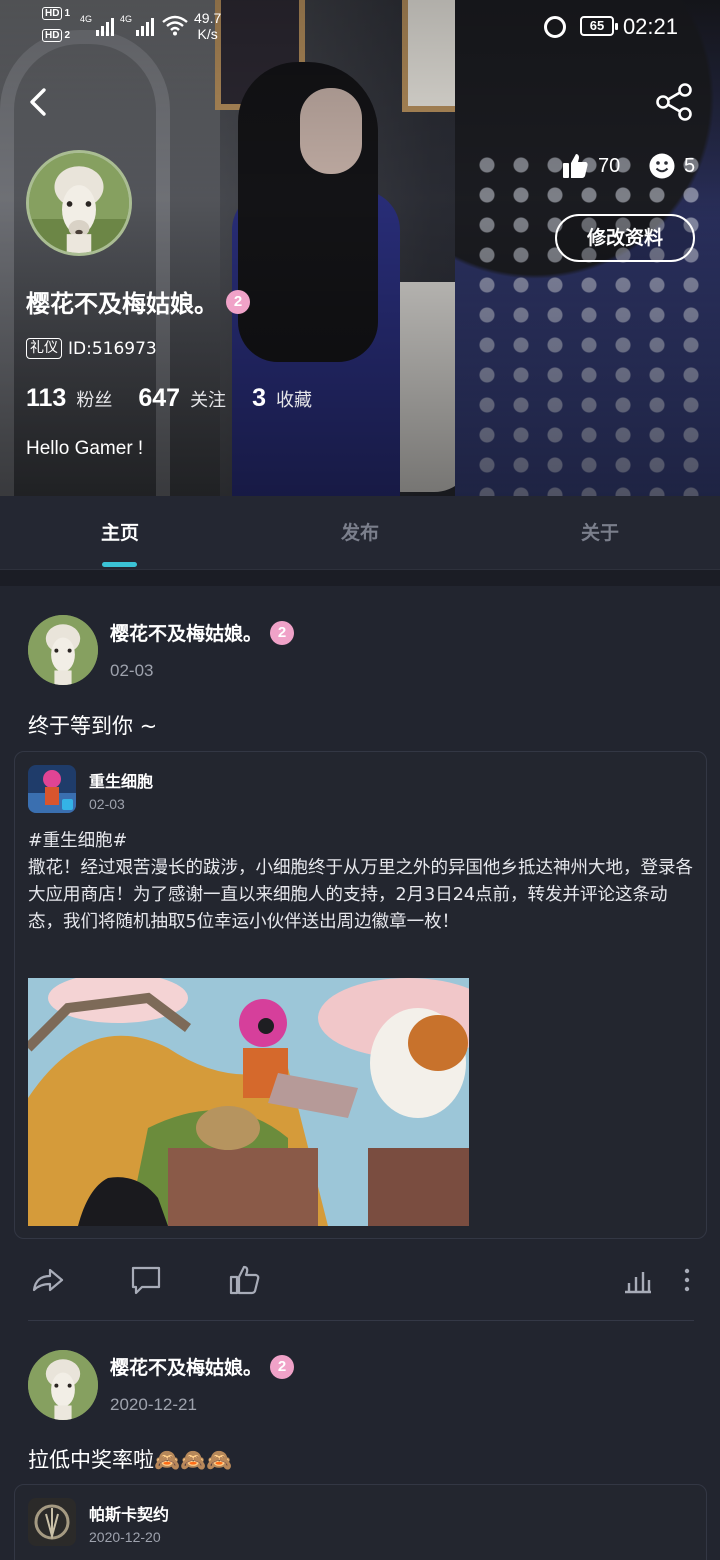 Image resolution: width=720 pixels, height=1560 pixels. Describe the element at coordinates (600, 532) in the screenshot. I see `tab-about: 关于` at that location.